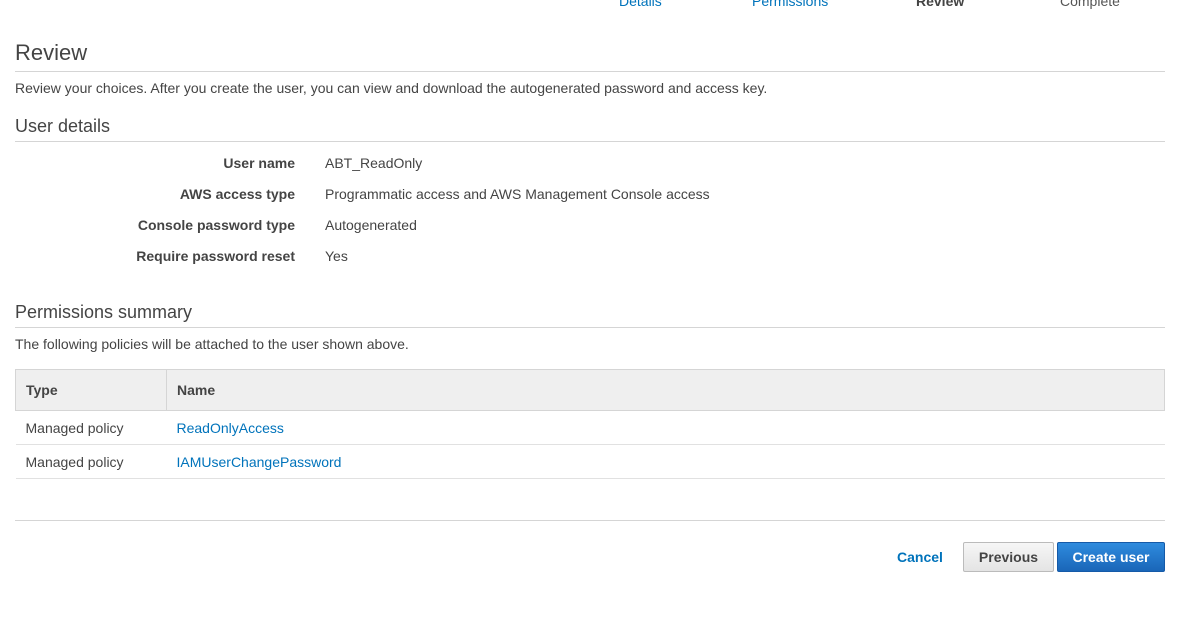 The width and height of the screenshot is (1198, 624). I want to click on policy-link: ReadOnlyAccess, so click(230, 428).